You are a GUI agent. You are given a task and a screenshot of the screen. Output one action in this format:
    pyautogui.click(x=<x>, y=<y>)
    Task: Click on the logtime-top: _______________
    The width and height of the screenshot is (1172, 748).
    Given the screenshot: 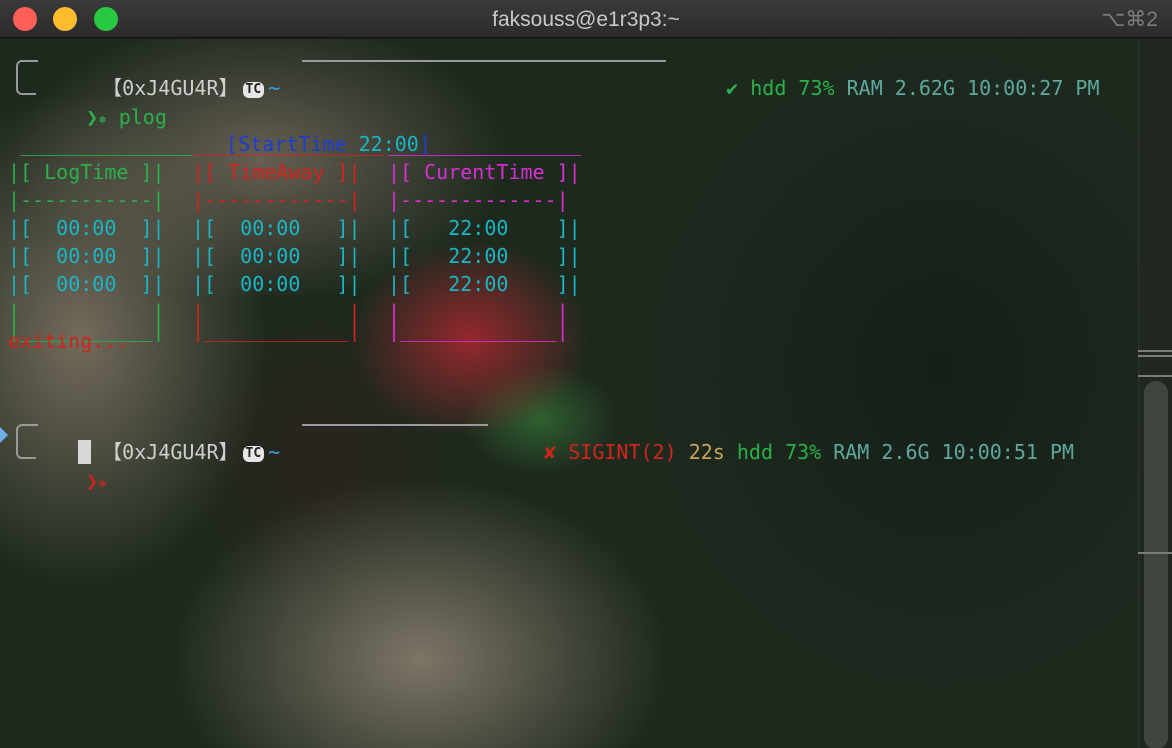 What is the action you would take?
    pyautogui.click(x=104, y=144)
    